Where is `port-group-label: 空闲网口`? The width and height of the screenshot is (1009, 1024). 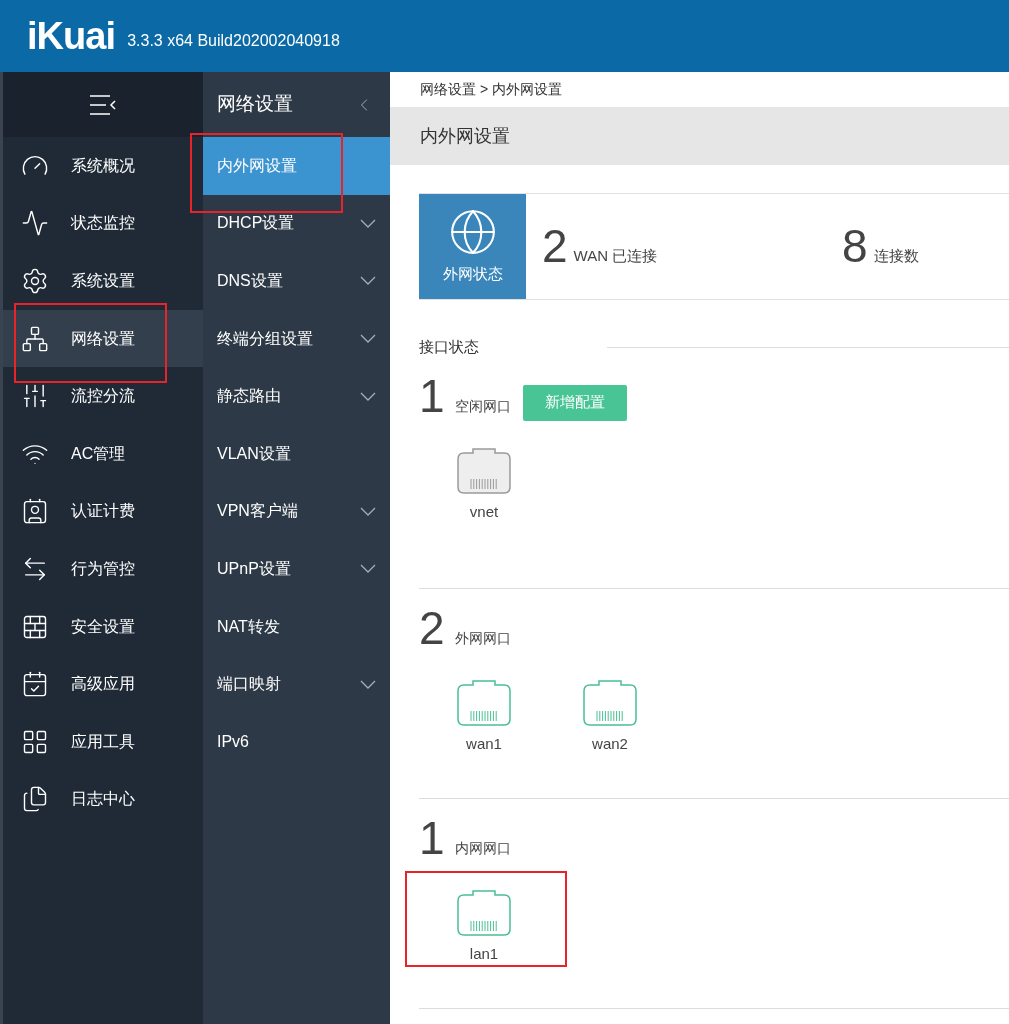 port-group-label: 空闲网口 is located at coordinates (482, 406).